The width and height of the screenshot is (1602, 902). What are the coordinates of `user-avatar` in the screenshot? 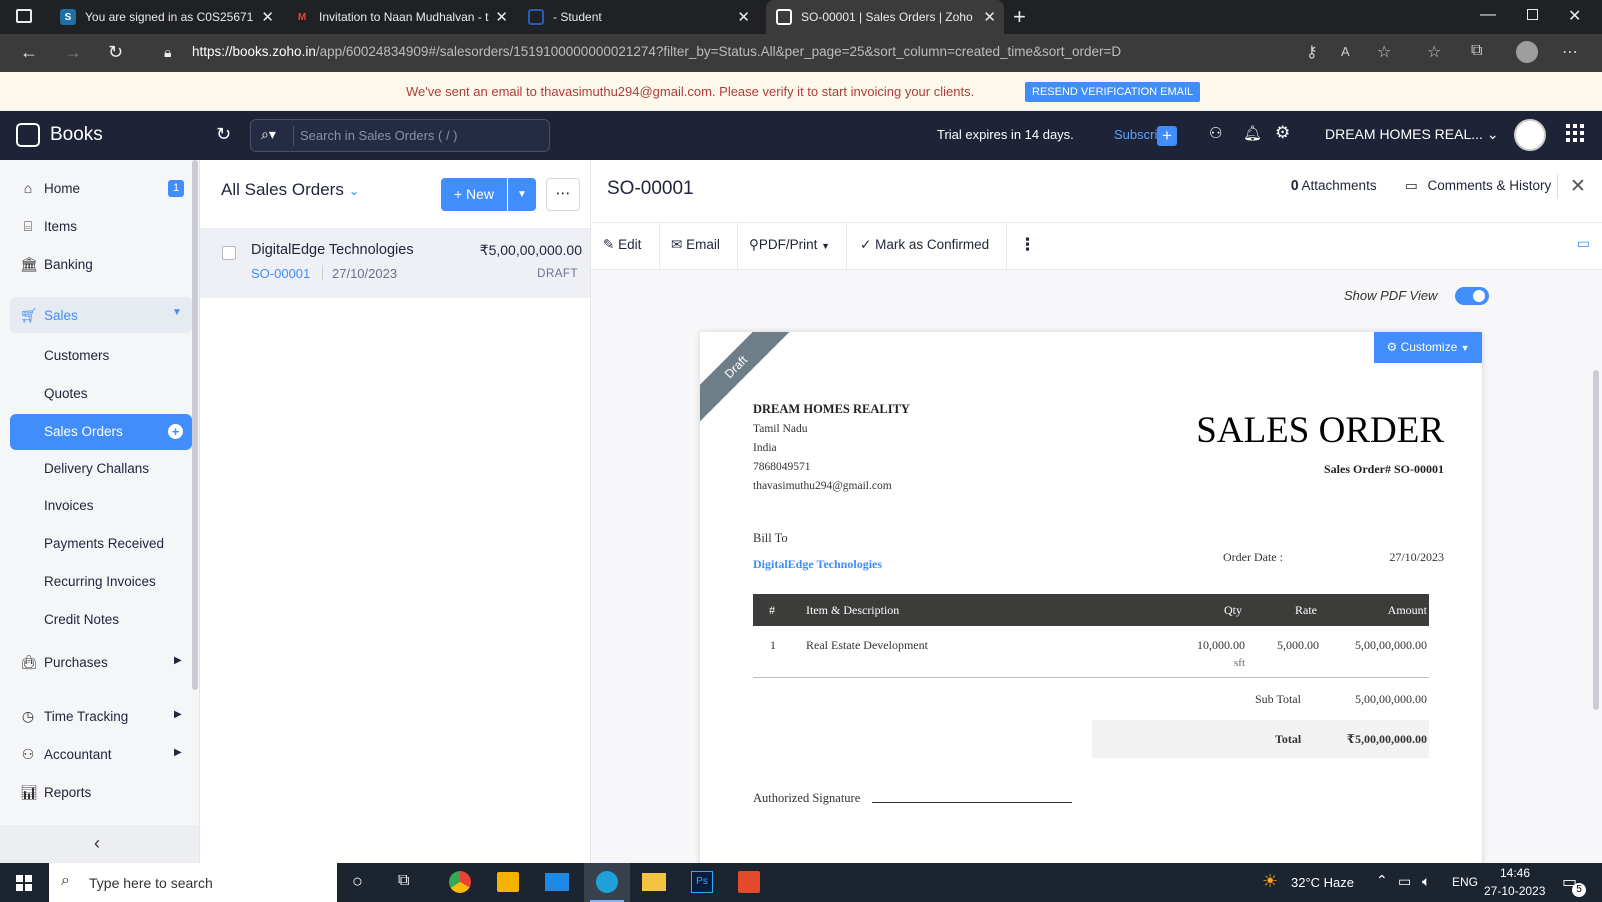 It's located at (1530, 135).